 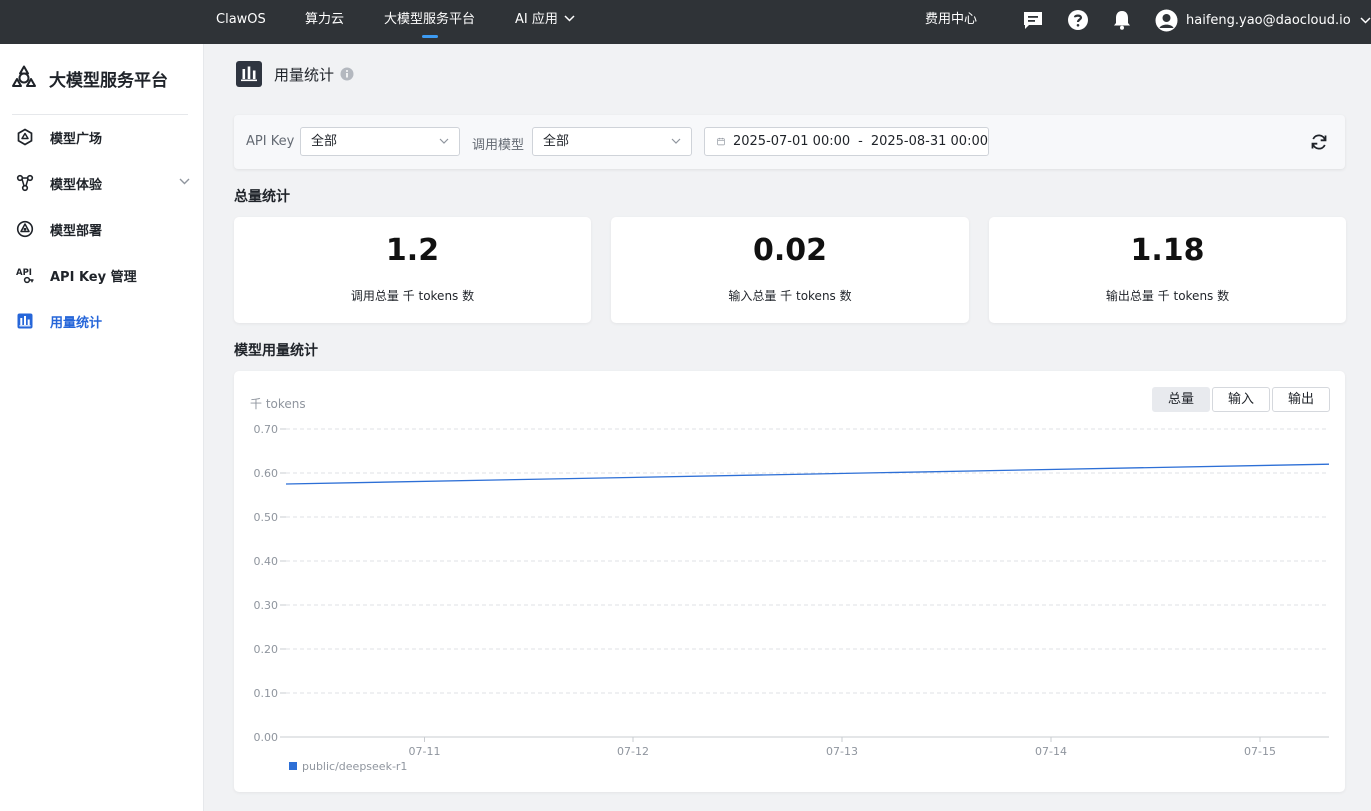 What do you see at coordinates (380, 141) in the screenshot?
I see `api-key-select: 全部` at bounding box center [380, 141].